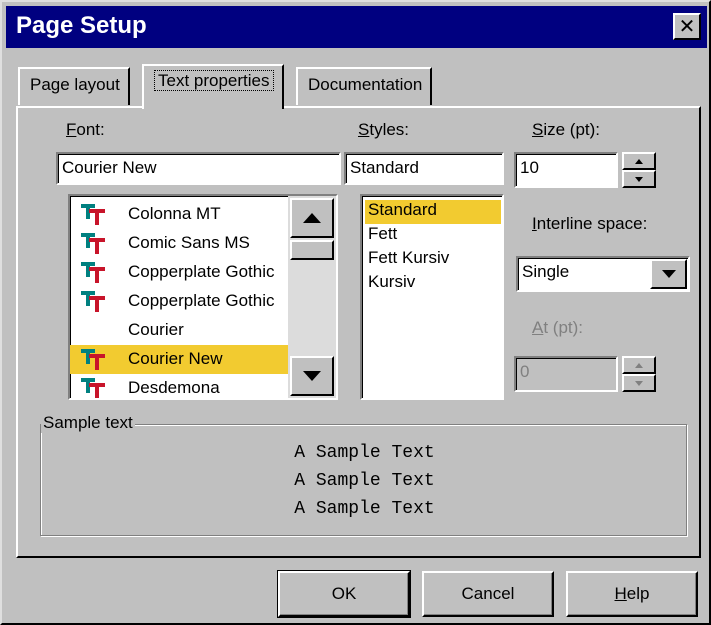 The image size is (711, 625). I want to click on cancel-button-label: Cancel, so click(488, 593).